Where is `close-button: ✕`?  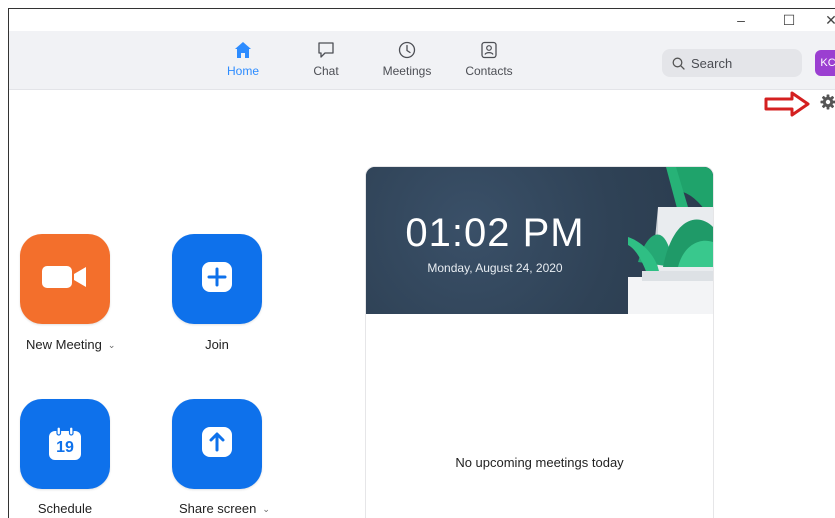 close-button: ✕ is located at coordinates (828, 20).